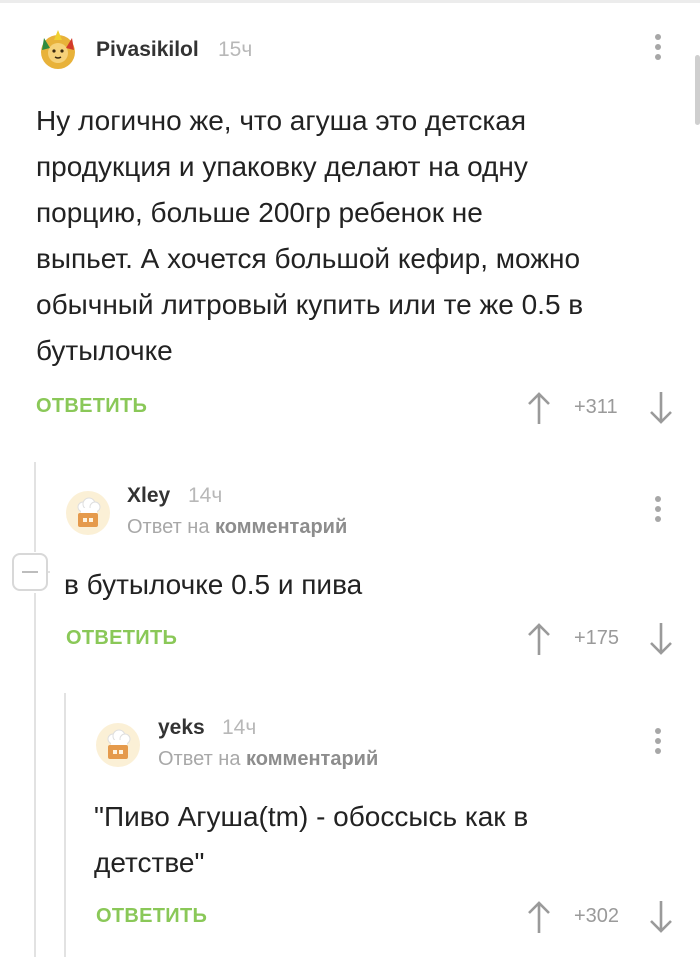 This screenshot has height=957, width=700. I want to click on comment-text-line: детстве", so click(149, 862).